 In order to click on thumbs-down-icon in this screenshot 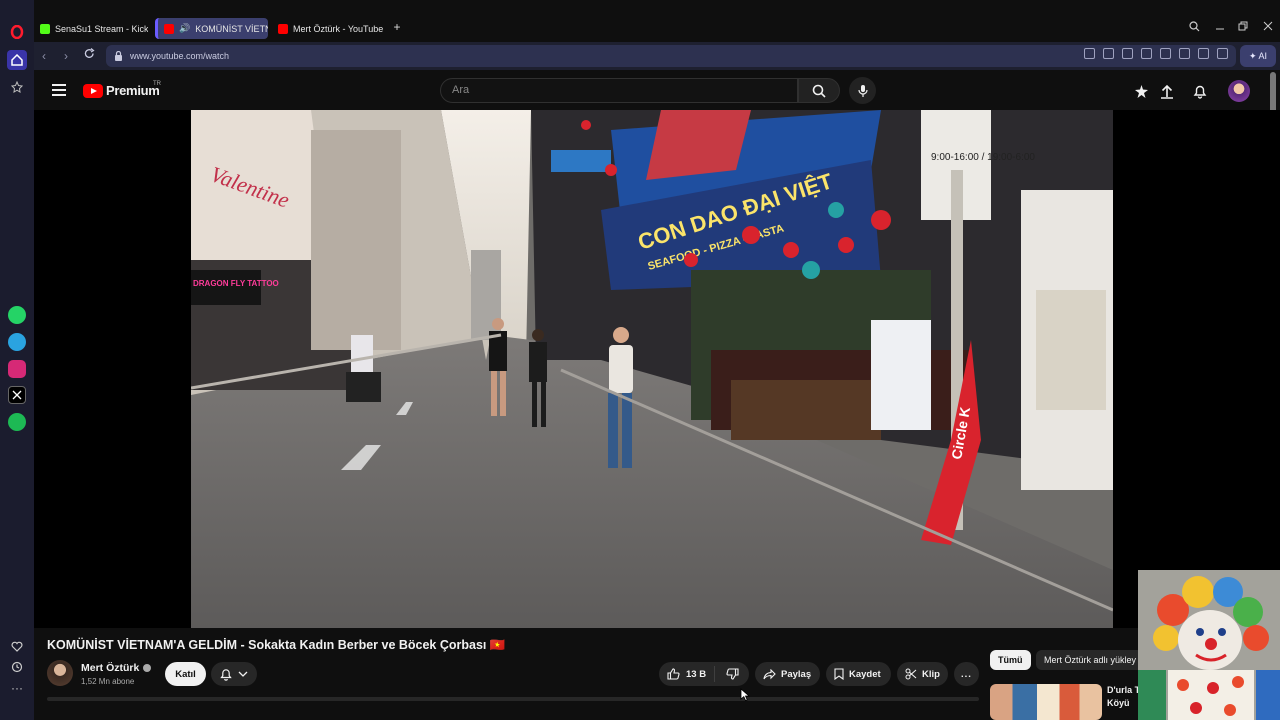, I will do `click(732, 674)`.